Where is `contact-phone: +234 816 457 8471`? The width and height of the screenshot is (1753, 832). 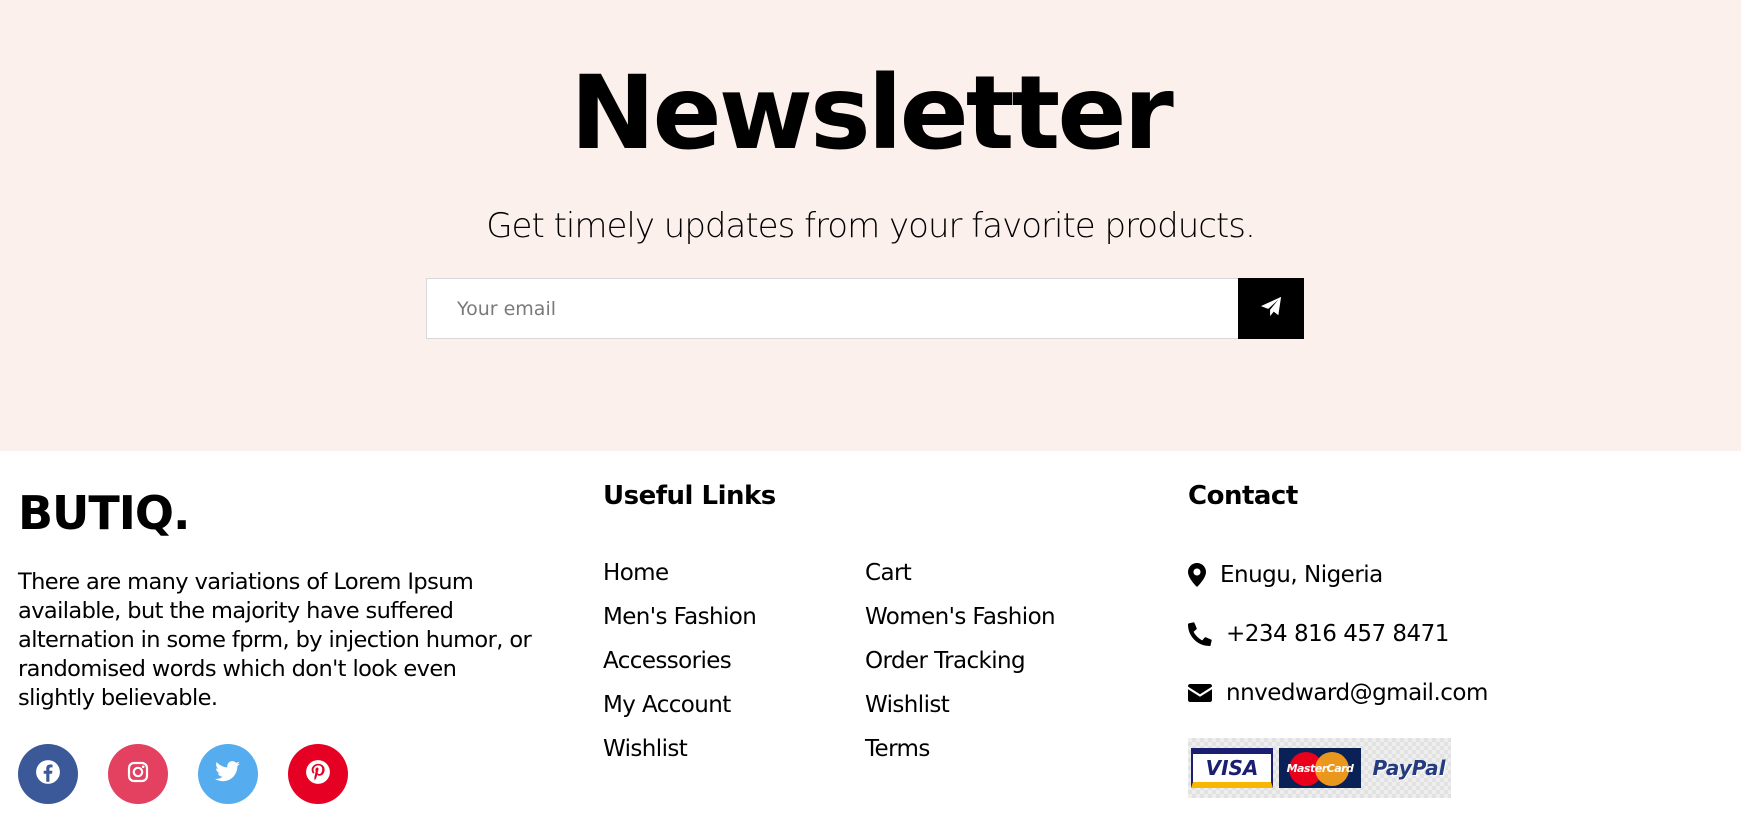
contact-phone: +234 816 457 8471 is located at coordinates (1318, 634).